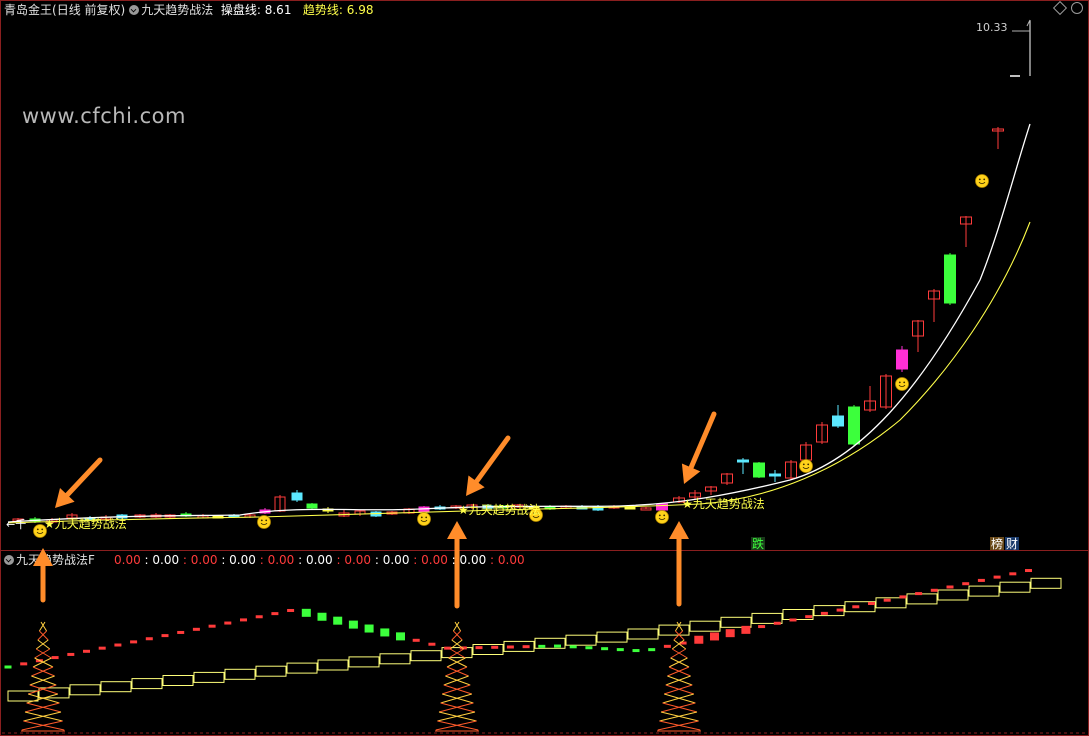 The width and height of the screenshot is (1089, 736). What do you see at coordinates (16, 524) in the screenshot?
I see `left-edge-label: ←千` at bounding box center [16, 524].